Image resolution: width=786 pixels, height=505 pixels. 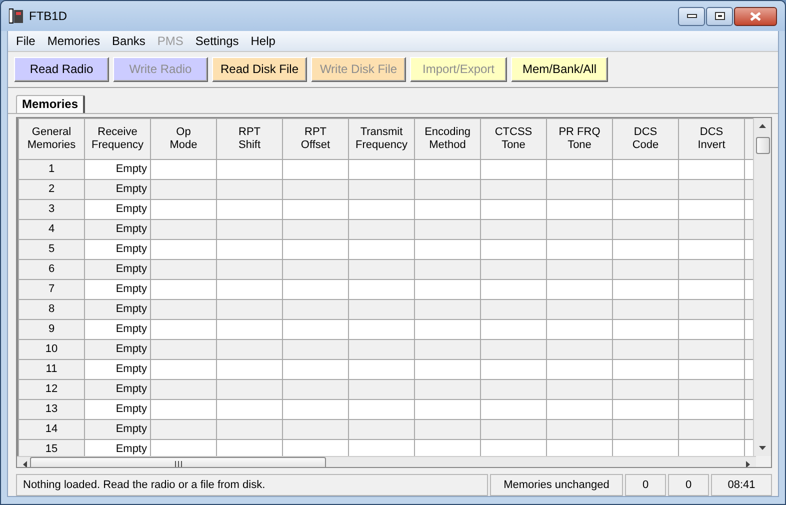 I want to click on row-header: 7, so click(x=51, y=289).